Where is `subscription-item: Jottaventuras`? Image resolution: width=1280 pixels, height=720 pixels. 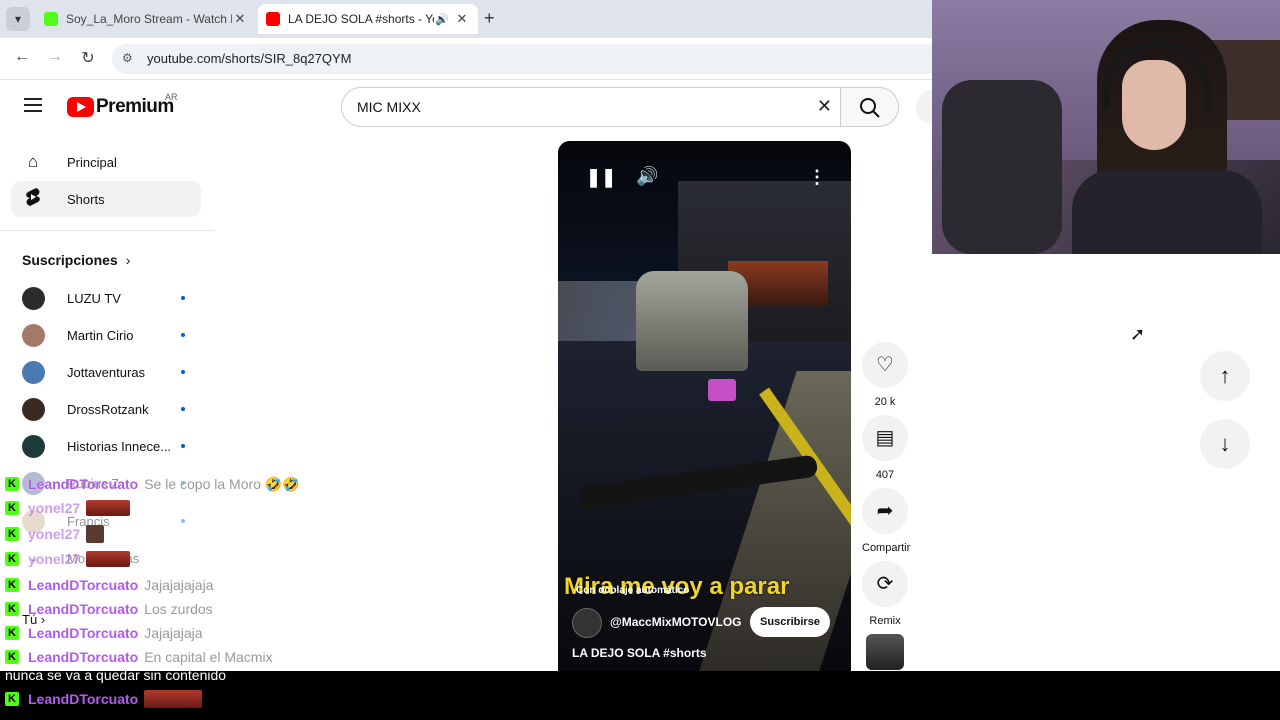
subscription-item: Jottaventuras is located at coordinates (112, 372).